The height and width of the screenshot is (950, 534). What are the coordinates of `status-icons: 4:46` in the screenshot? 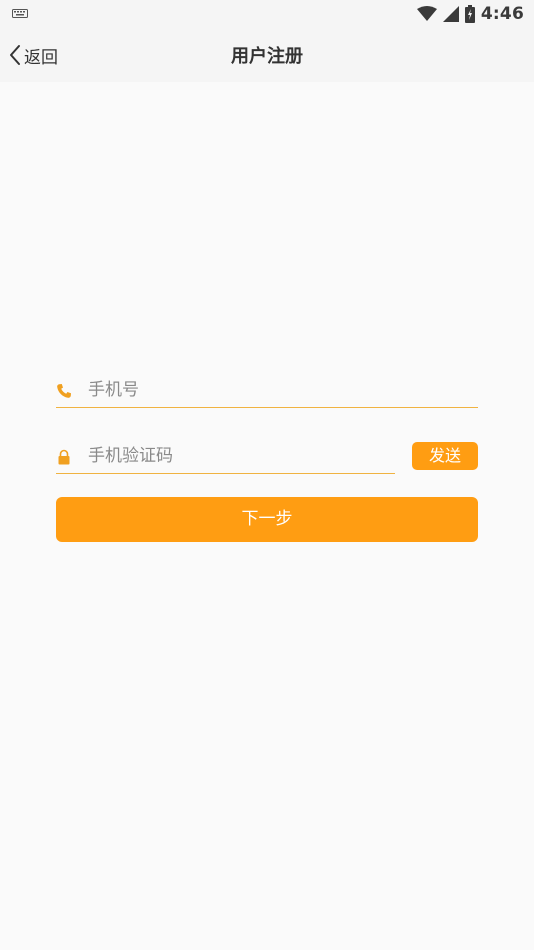 It's located at (470, 14).